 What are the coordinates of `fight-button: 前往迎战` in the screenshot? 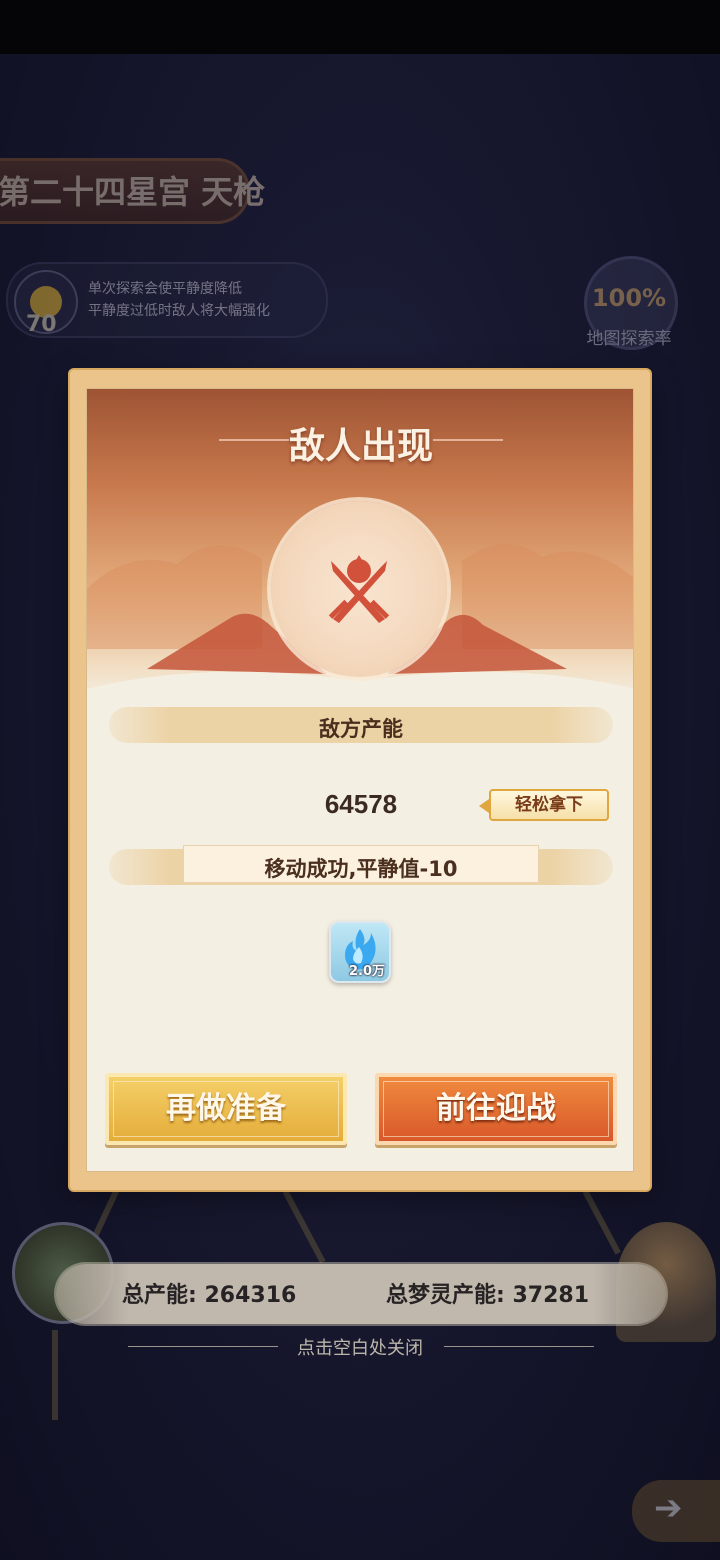 It's located at (496, 1109).